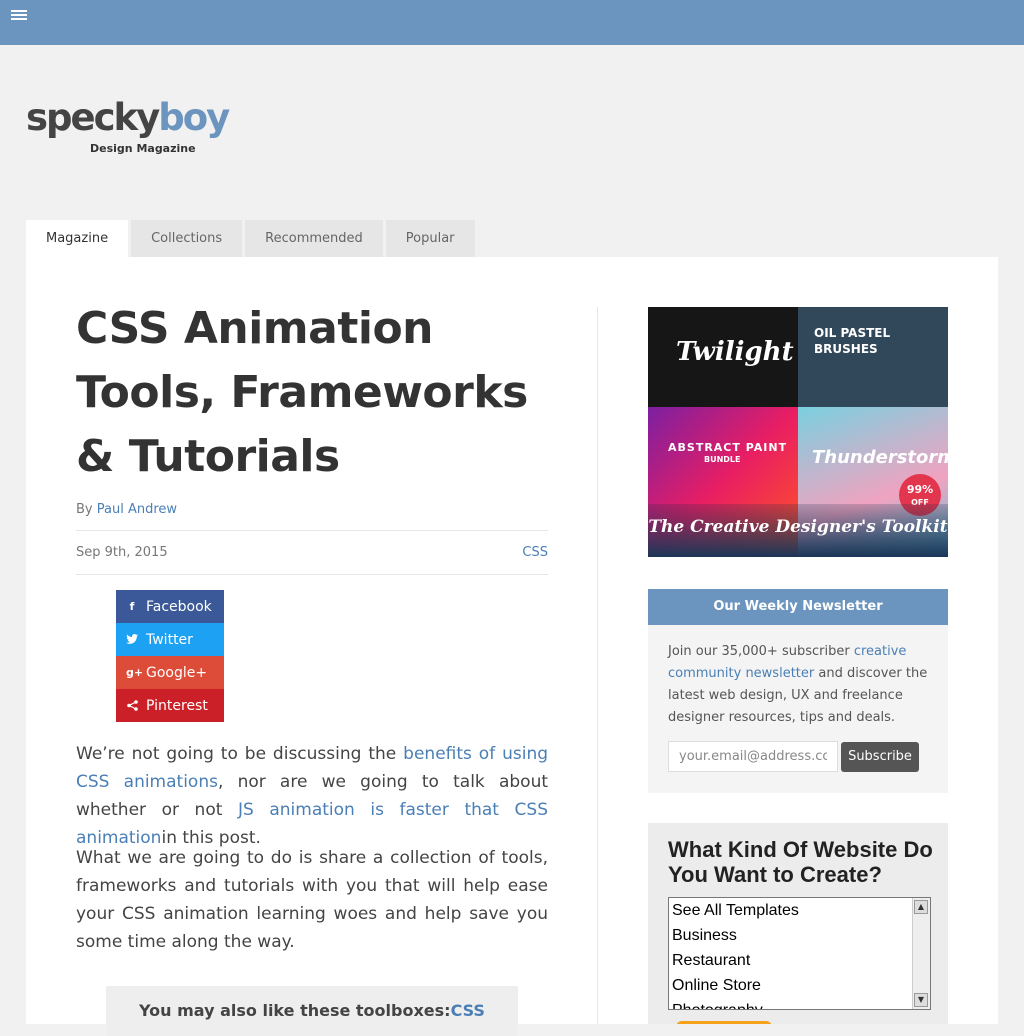 This screenshot has width=1024, height=1036. What do you see at coordinates (430, 238) in the screenshot?
I see `tab-popular: Popular` at bounding box center [430, 238].